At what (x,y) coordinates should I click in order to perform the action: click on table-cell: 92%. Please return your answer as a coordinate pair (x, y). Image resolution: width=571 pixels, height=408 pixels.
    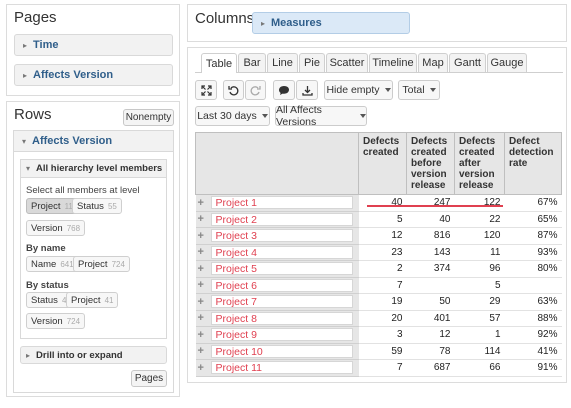
    Looking at the image, I should click on (533, 335).